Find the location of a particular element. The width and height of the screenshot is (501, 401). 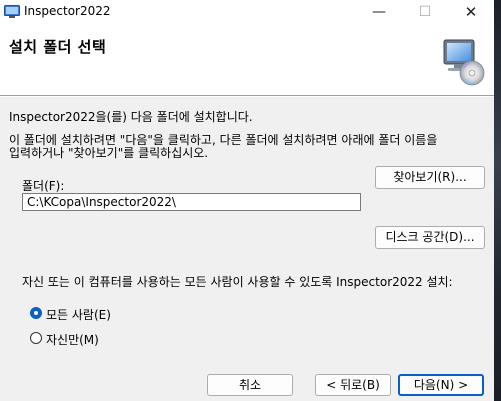

radio-unselected-icon is located at coordinates (36, 338).